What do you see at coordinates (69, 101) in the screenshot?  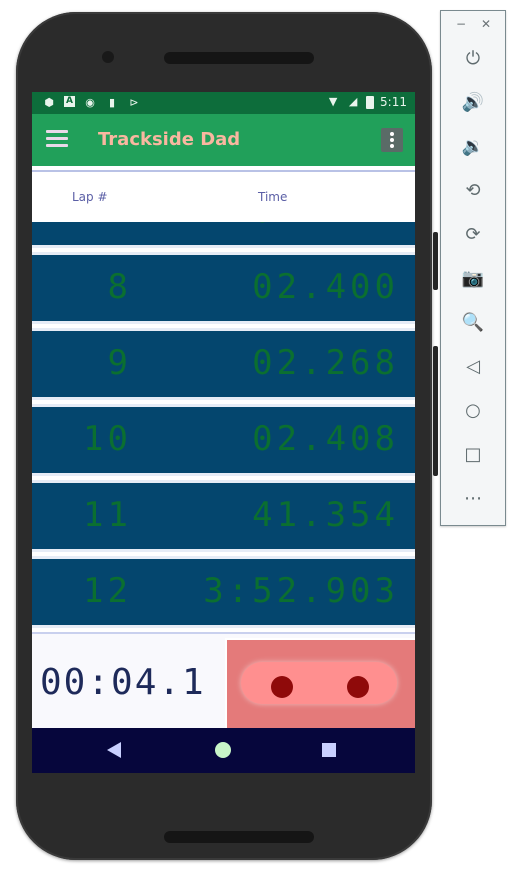 I see `a-icon: A` at bounding box center [69, 101].